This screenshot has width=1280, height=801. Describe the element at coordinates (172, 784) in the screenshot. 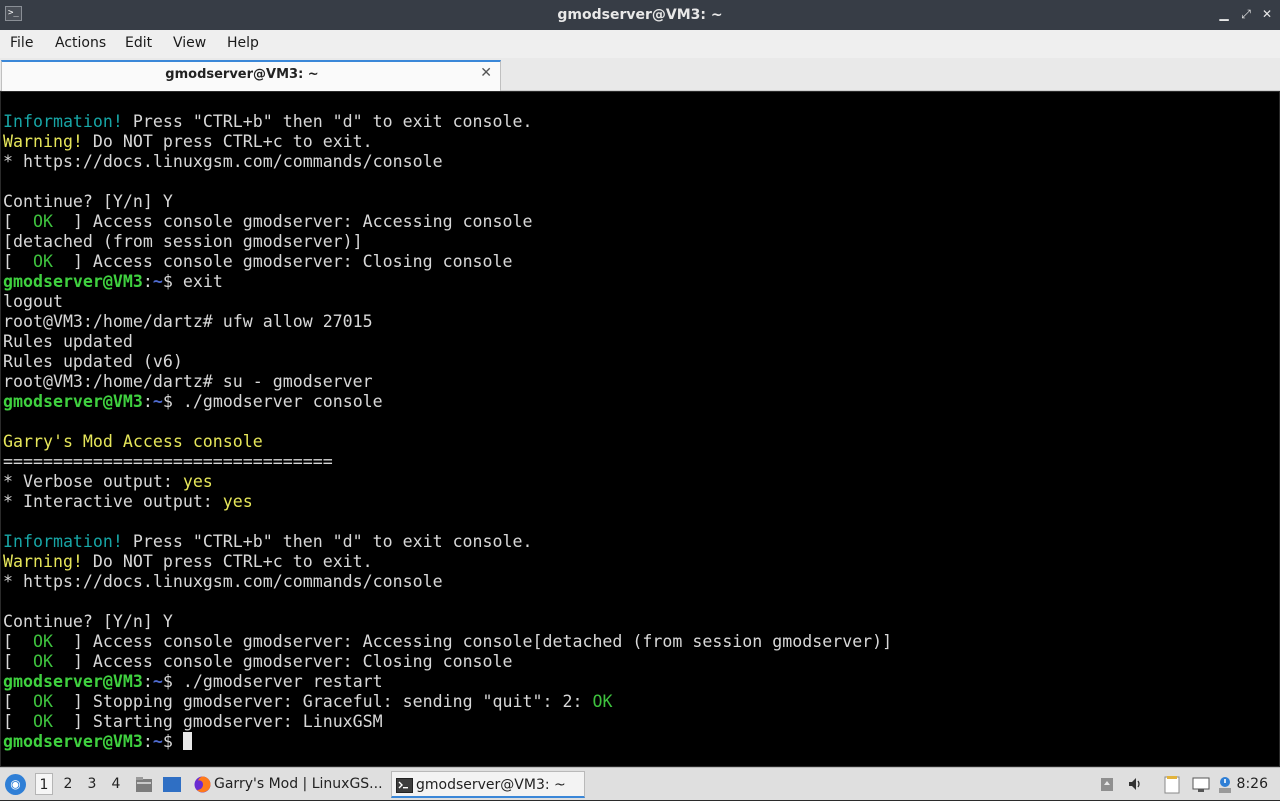

I see `show-desktop-icon` at that location.